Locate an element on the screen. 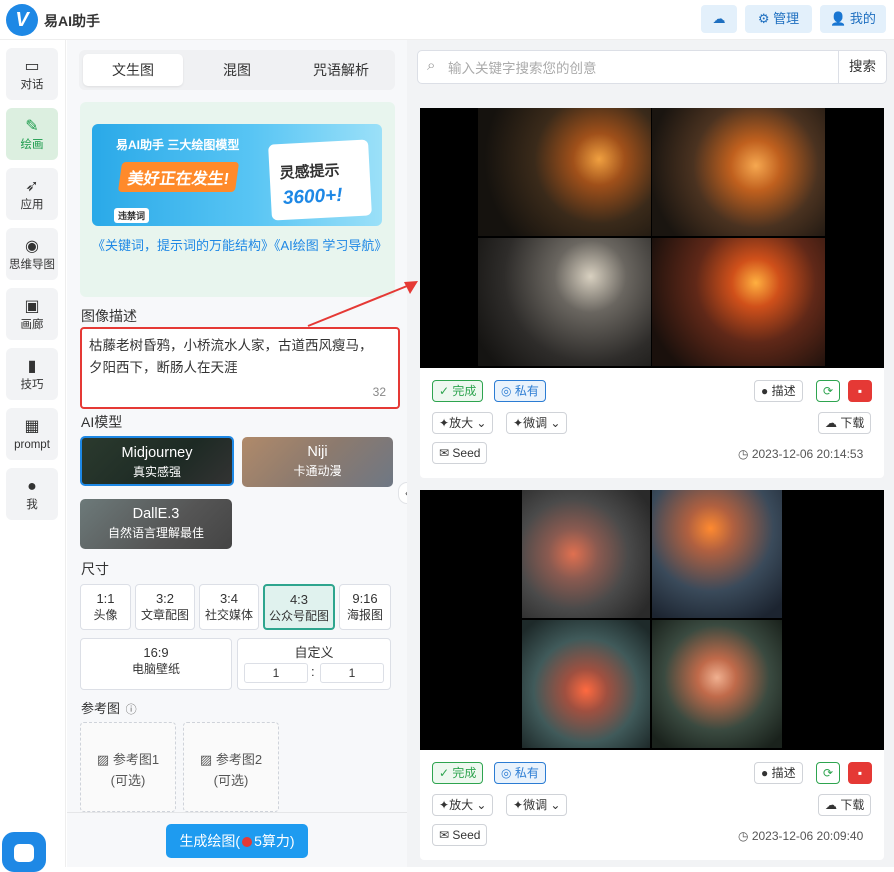 This screenshot has height=872, width=894. weather-icon: ☁ is located at coordinates (719, 18).